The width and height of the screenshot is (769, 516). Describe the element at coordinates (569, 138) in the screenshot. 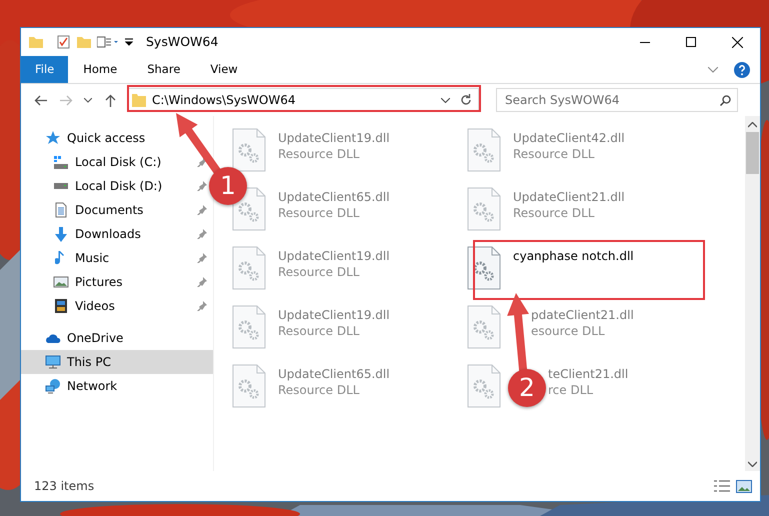

I see `file-name: UpdateClient42.dll` at that location.